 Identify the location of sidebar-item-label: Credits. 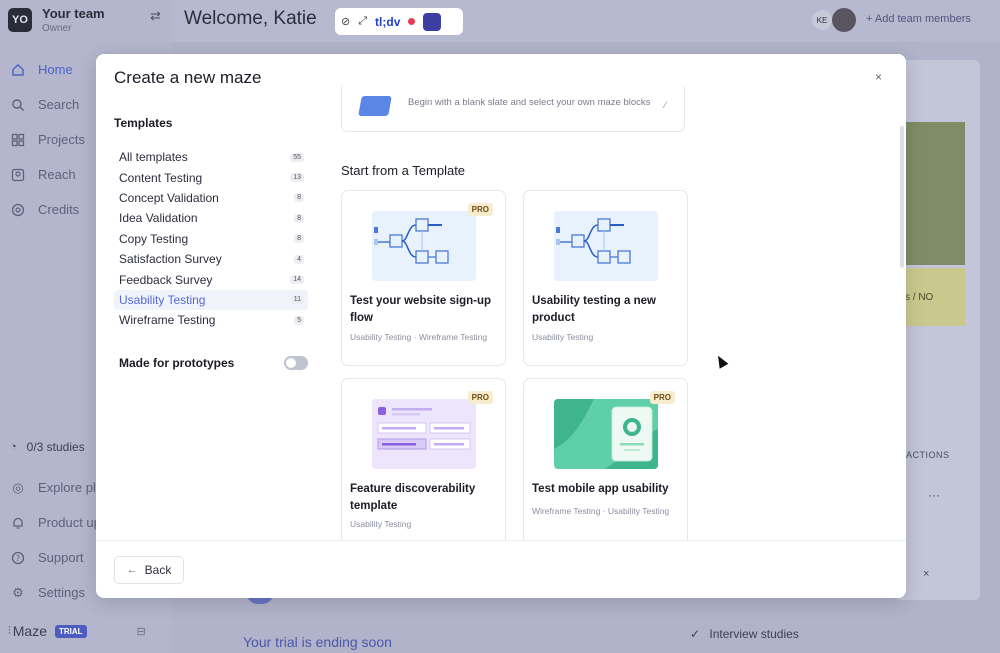
(59, 209).